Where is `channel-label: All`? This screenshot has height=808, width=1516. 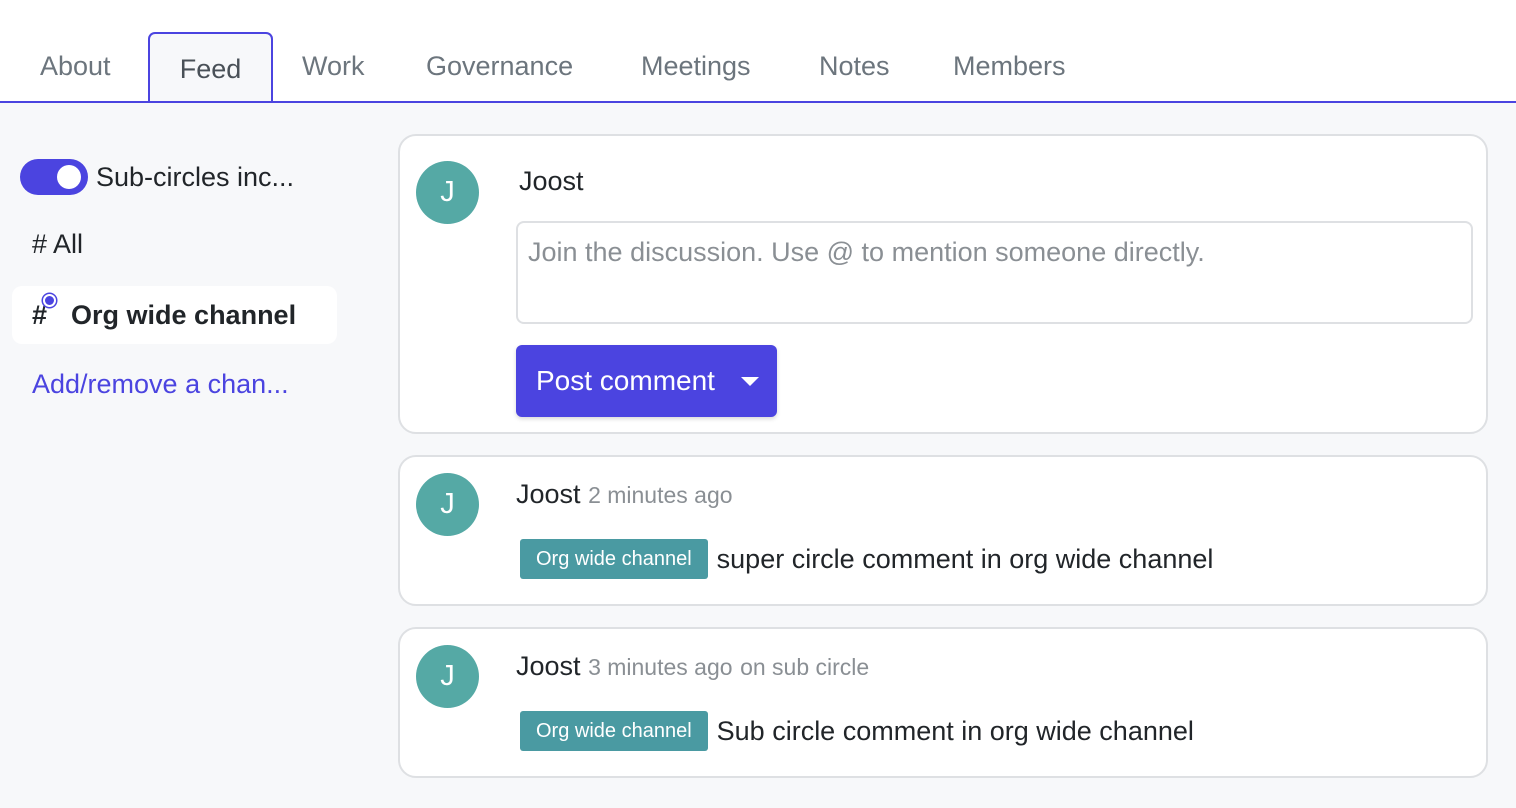
channel-label: All is located at coordinates (68, 244).